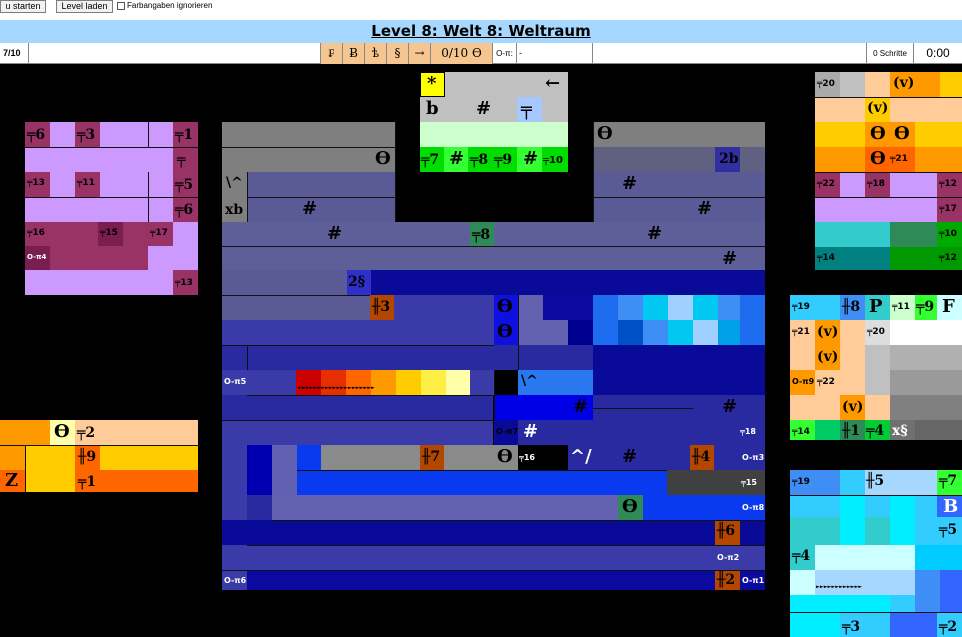  What do you see at coordinates (184, 210) in the screenshot?
I see `cell-symbol: ╤6` at bounding box center [184, 210].